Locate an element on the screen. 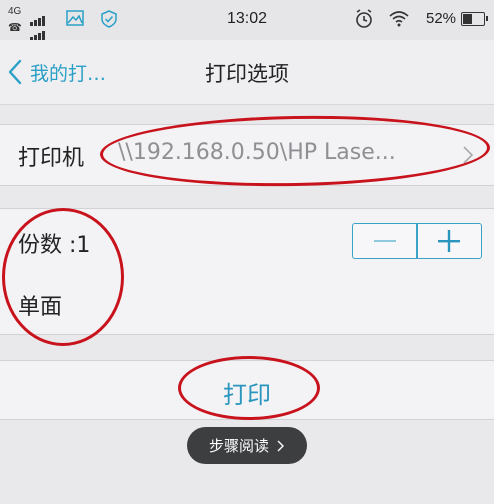 The height and width of the screenshot is (504, 494). battery-percent: 52% is located at coordinates (441, 18).